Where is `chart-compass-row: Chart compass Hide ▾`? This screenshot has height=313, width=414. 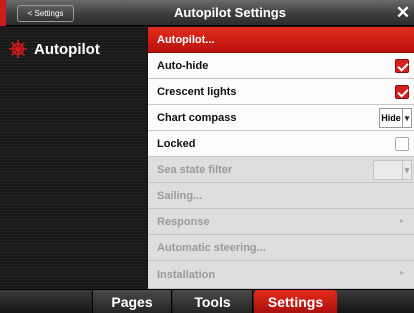 chart-compass-row: Chart compass Hide ▾ is located at coordinates (281, 118).